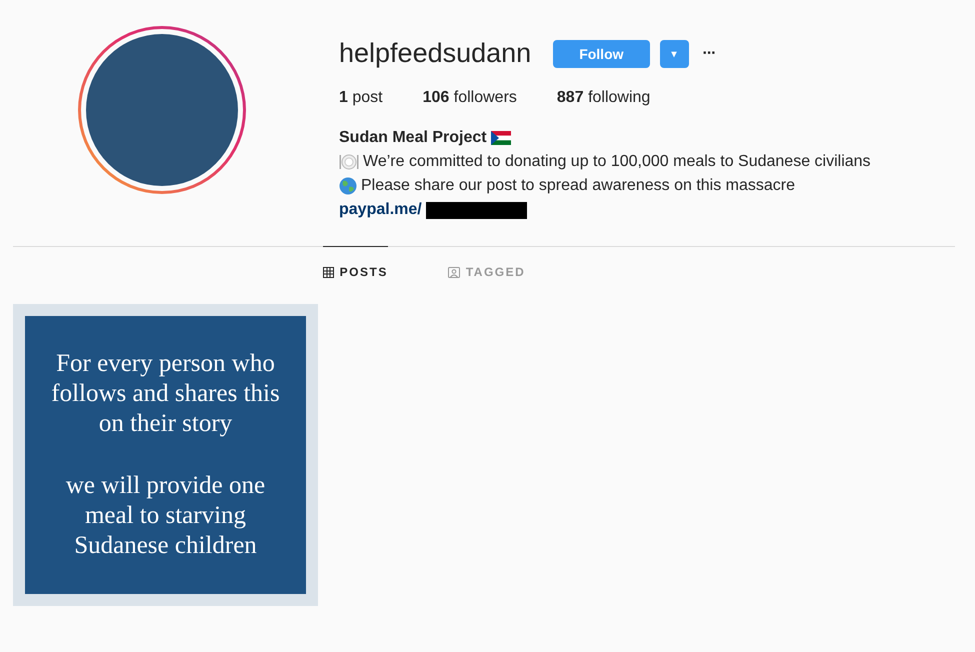  Describe the element at coordinates (454, 272) in the screenshot. I see `person-tag-icon` at that location.